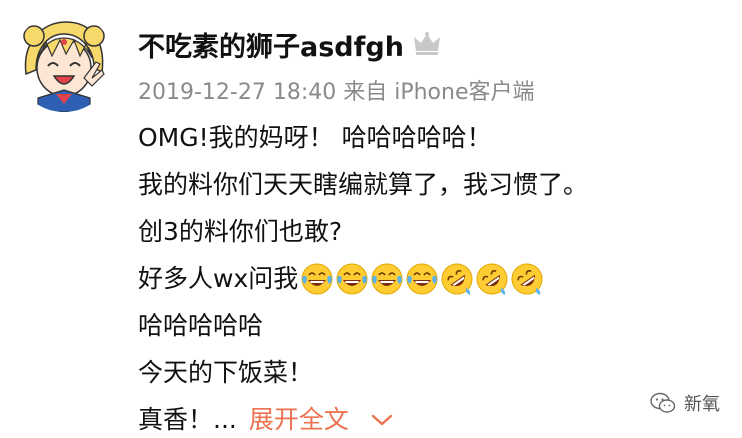 Image resolution: width=742 pixels, height=438 pixels. I want to click on watermark: 新氧, so click(685, 403).